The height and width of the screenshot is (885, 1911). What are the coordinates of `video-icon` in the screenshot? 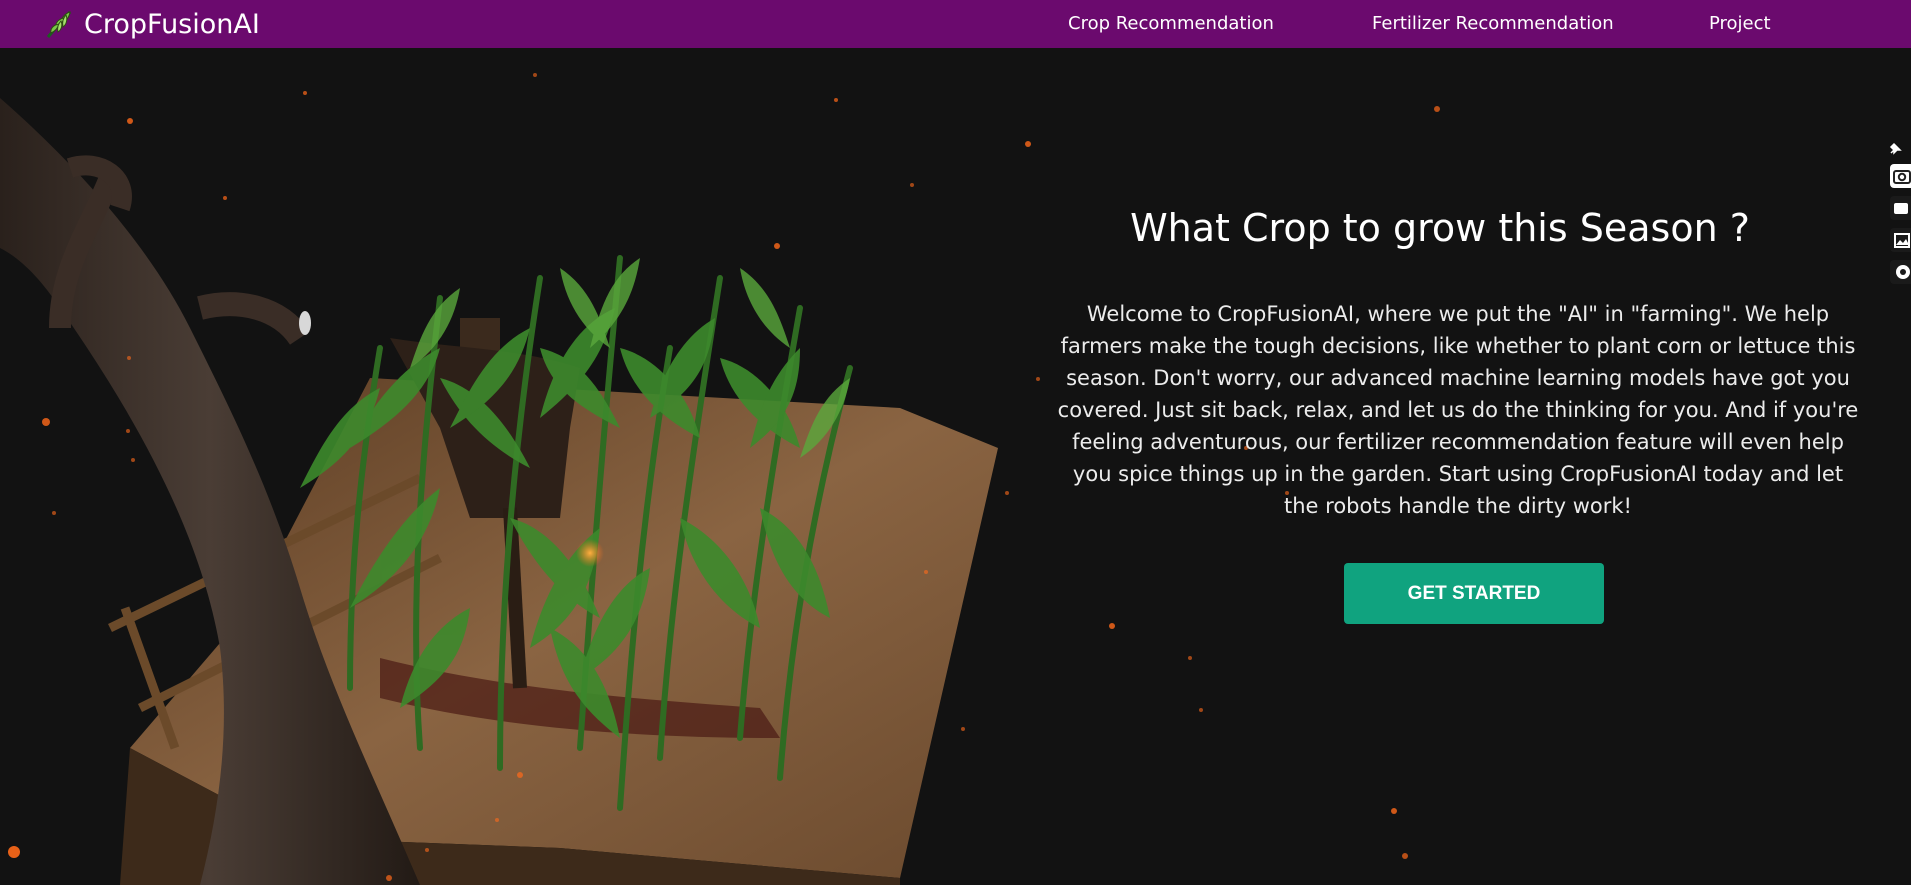 It's located at (1900, 208).